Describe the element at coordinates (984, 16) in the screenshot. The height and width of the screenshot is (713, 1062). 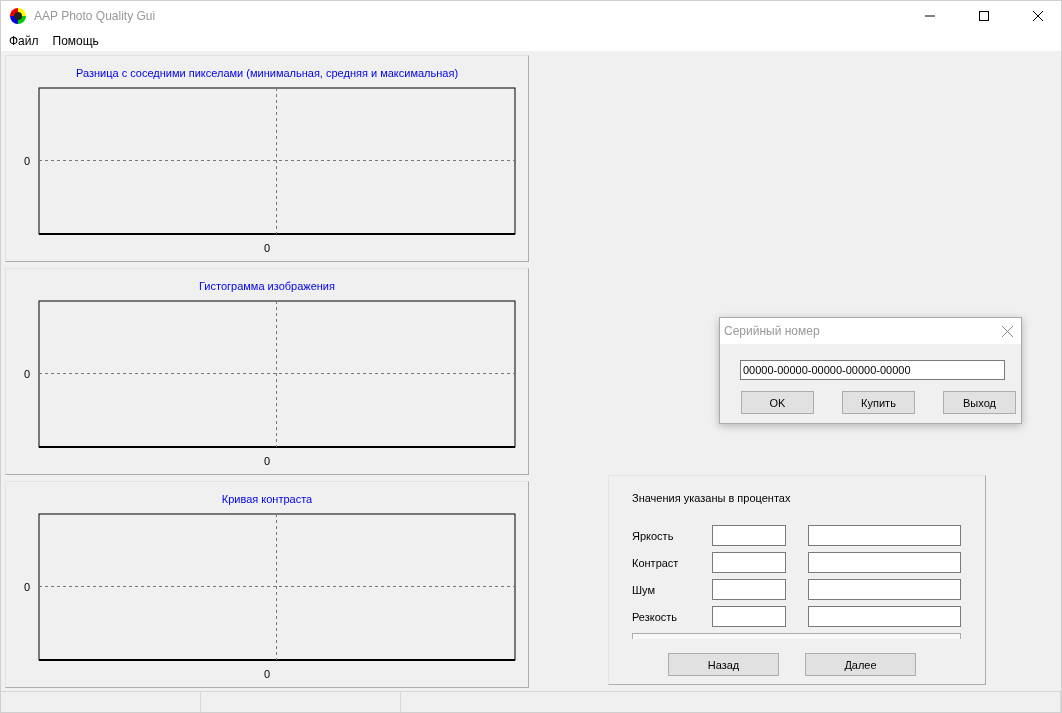
I see `maximize-icon` at that location.